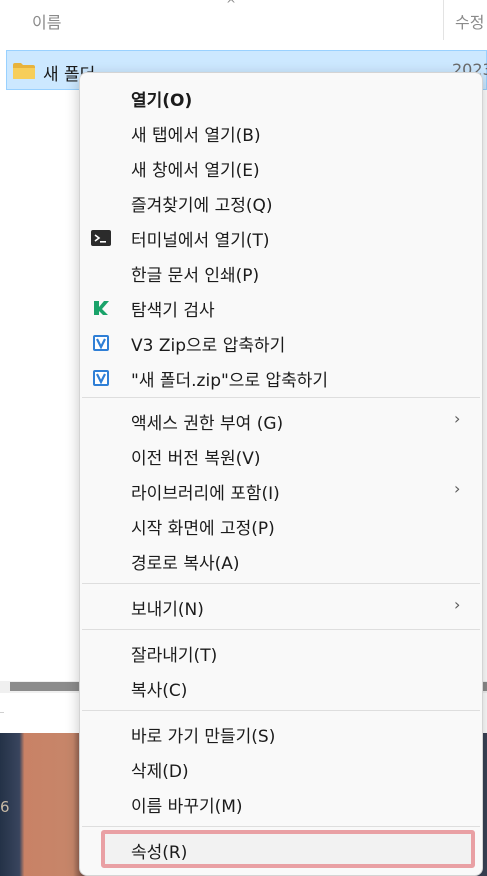  What do you see at coordinates (200, 241) in the screenshot?
I see `menu-item-label: 터미널에서 열기(T)` at bounding box center [200, 241].